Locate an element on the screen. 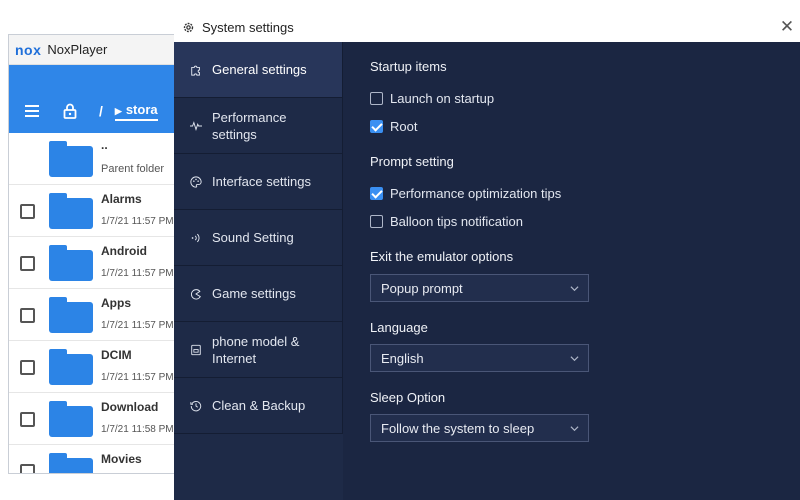 The width and height of the screenshot is (800, 500). nav-item-label: Interface settings is located at coordinates (261, 181).